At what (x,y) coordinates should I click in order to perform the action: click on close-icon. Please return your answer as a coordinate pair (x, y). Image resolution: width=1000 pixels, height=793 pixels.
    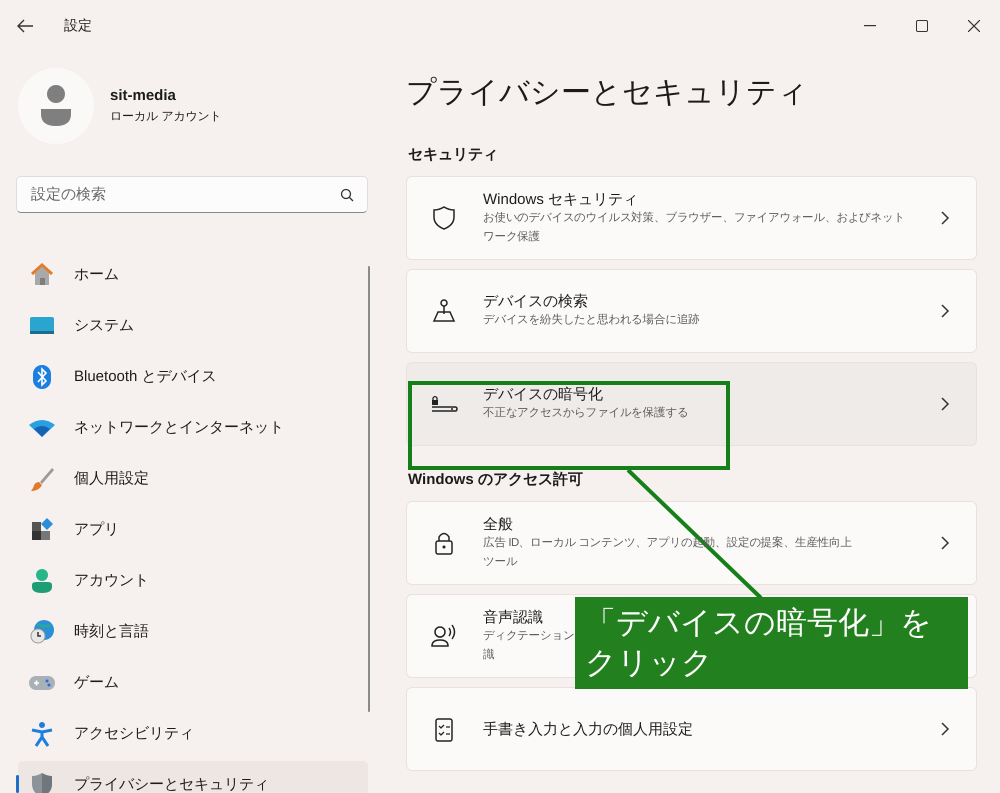
    Looking at the image, I should click on (974, 26).